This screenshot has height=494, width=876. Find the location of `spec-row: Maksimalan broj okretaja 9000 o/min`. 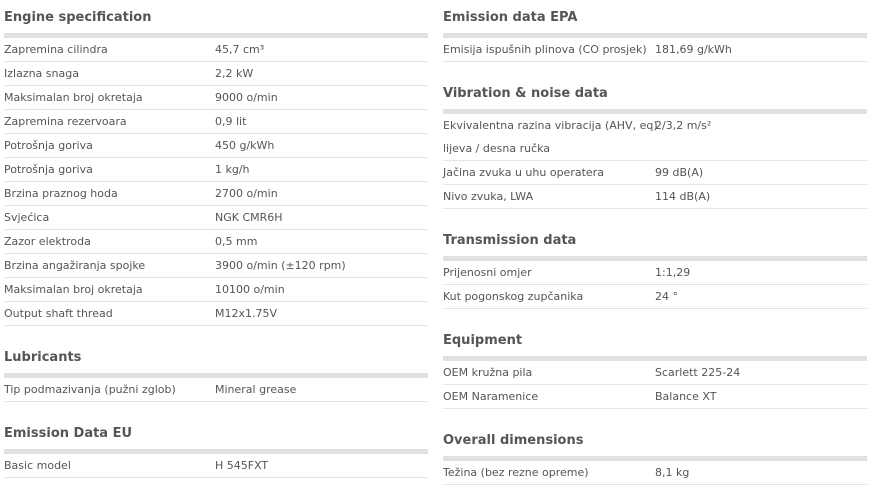

spec-row: Maksimalan broj okretaja 9000 o/min is located at coordinates (216, 98).